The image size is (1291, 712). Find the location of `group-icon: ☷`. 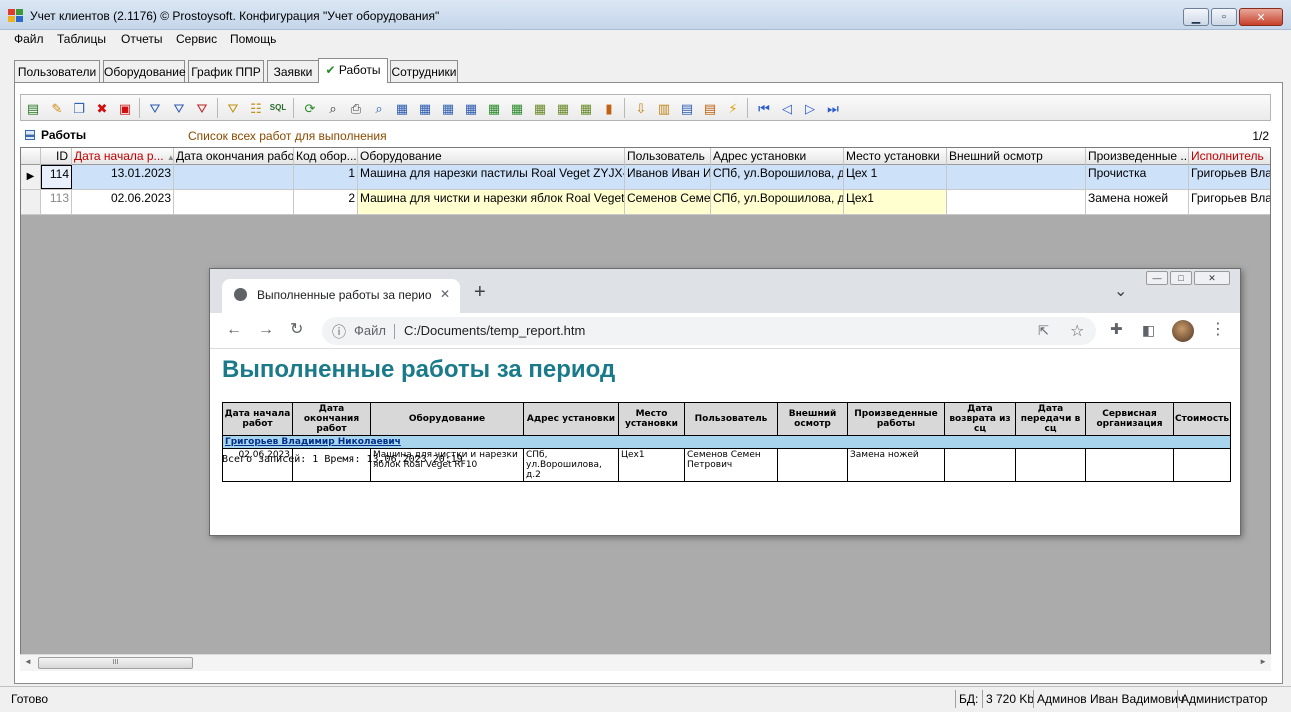

group-icon: ☷ is located at coordinates (256, 108).